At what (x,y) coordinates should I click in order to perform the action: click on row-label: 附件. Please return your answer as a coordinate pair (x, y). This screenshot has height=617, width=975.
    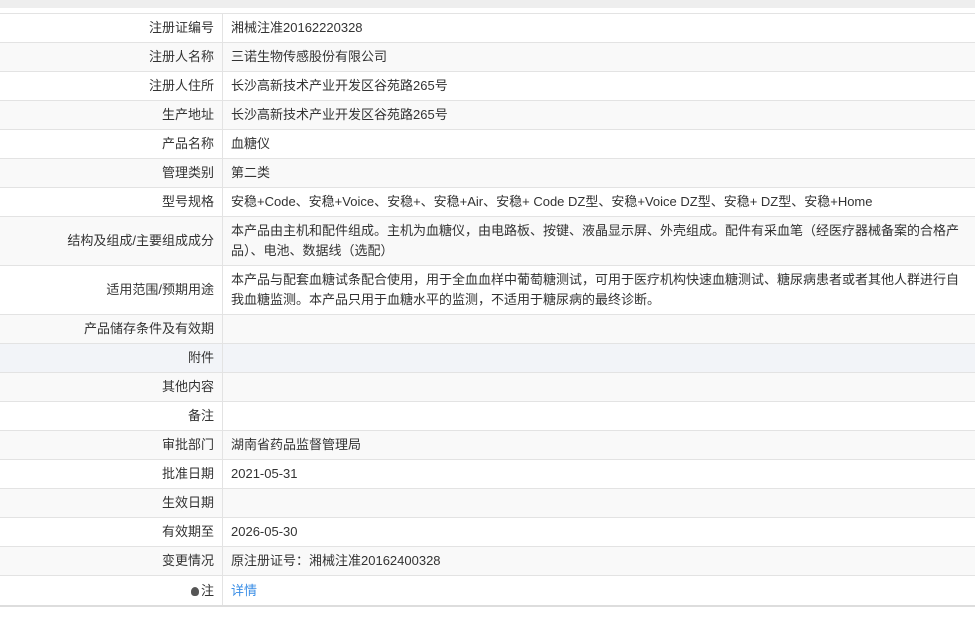
    Looking at the image, I should click on (111, 358).